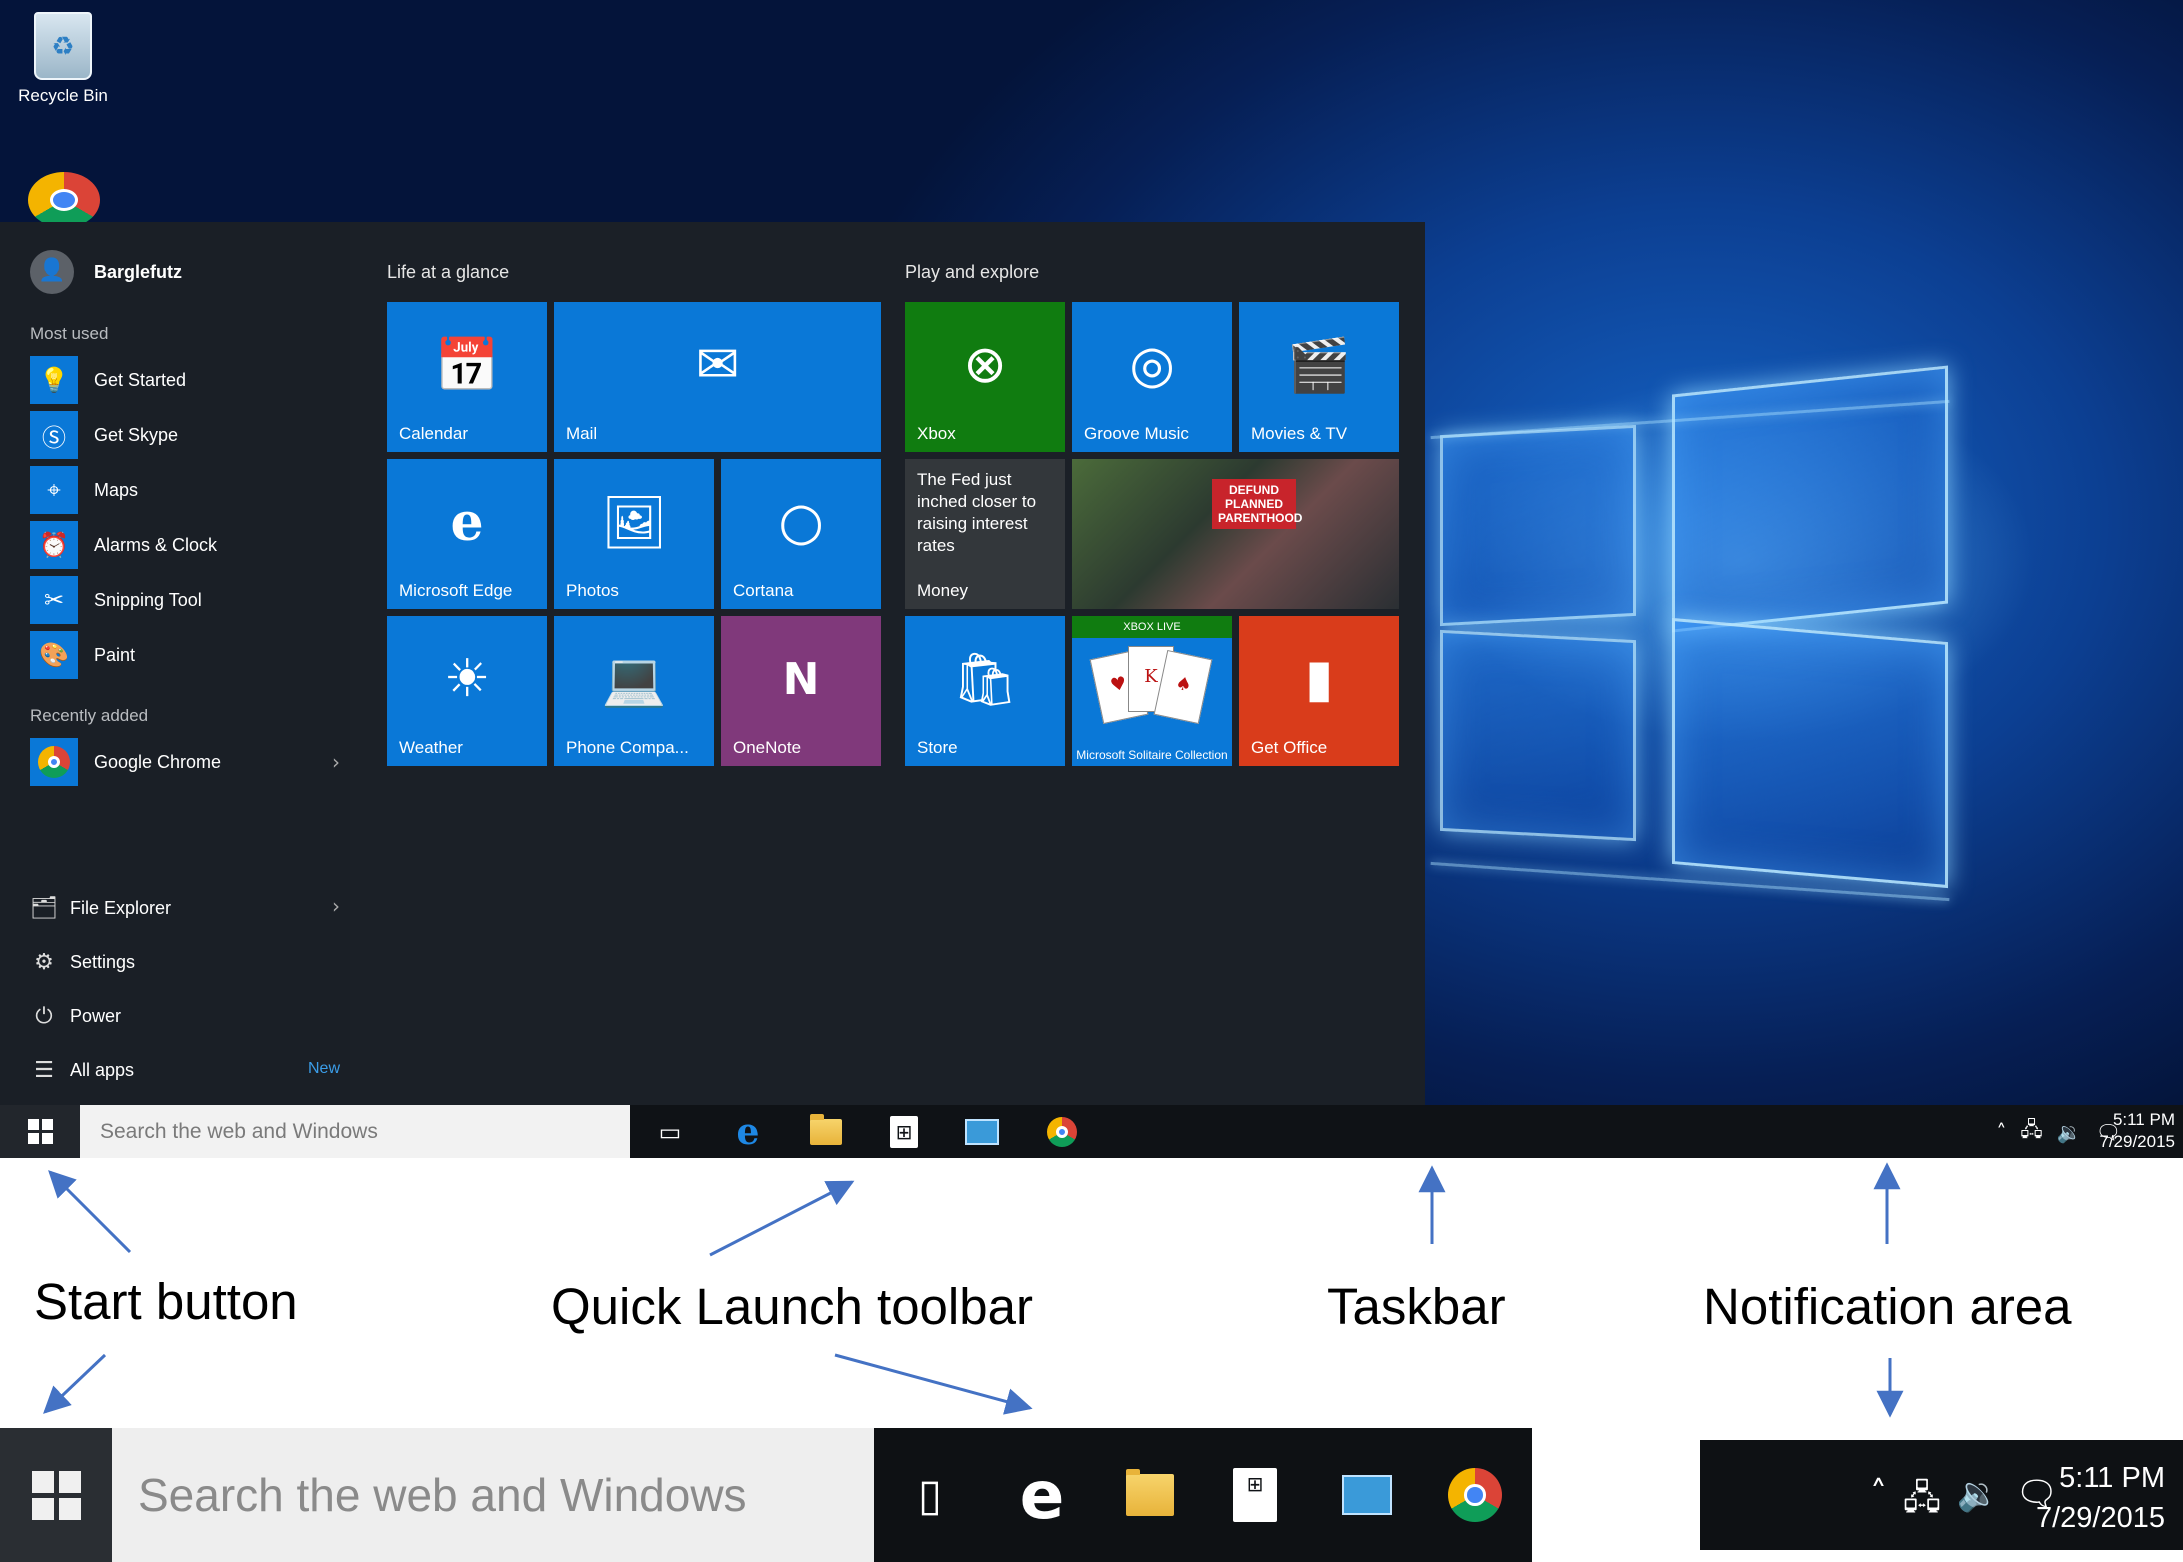 The width and height of the screenshot is (2183, 1562). Describe the element at coordinates (1416, 1306) in the screenshot. I see `annotation-taskbar: Taskbar` at that location.